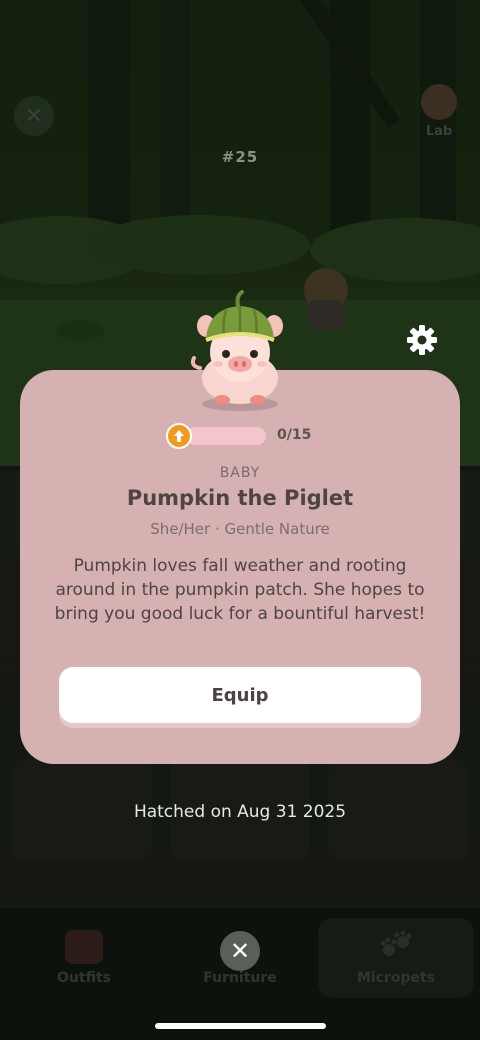 This screenshot has height=1040, width=480. I want to click on gear-icon, so click(422, 340).